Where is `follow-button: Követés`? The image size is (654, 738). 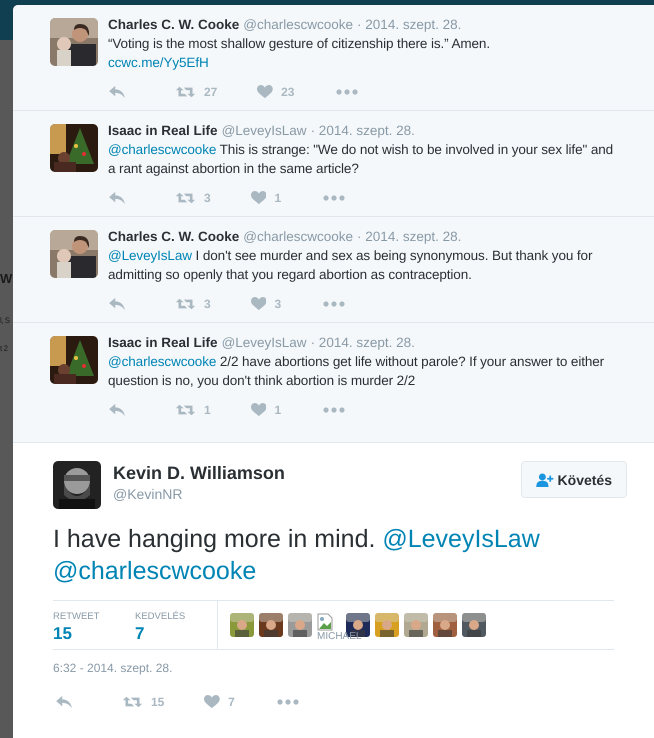
follow-button: Követés is located at coordinates (573, 479).